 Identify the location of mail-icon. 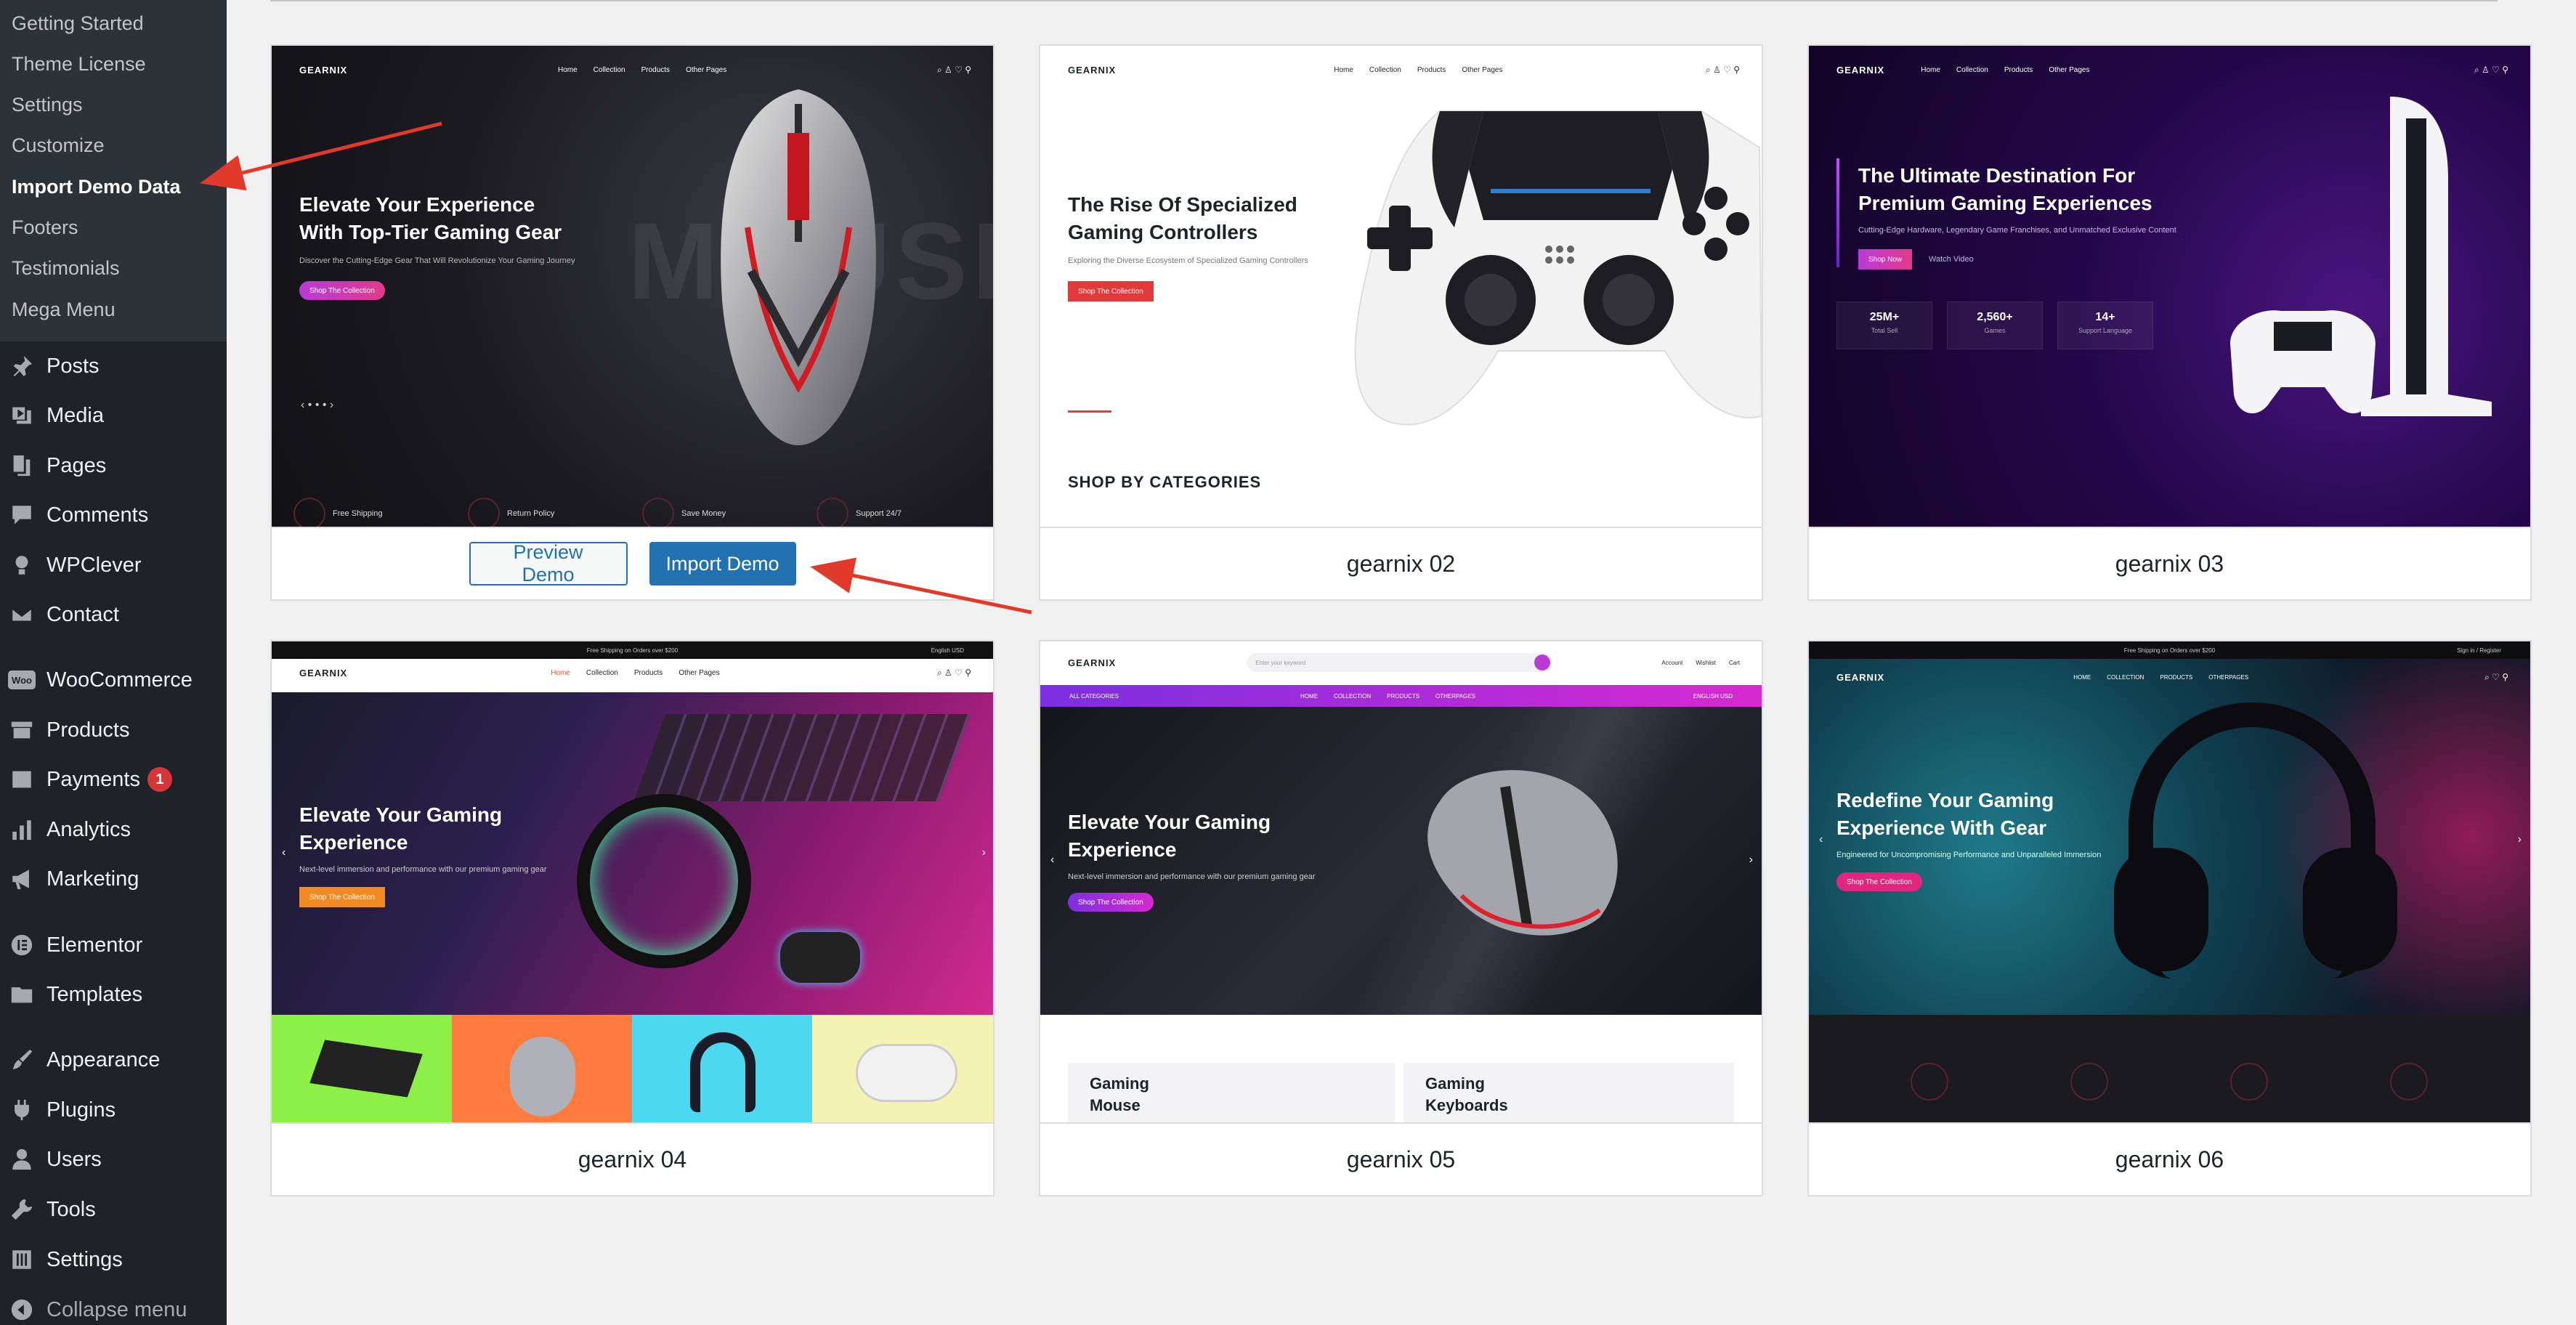
(21, 615).